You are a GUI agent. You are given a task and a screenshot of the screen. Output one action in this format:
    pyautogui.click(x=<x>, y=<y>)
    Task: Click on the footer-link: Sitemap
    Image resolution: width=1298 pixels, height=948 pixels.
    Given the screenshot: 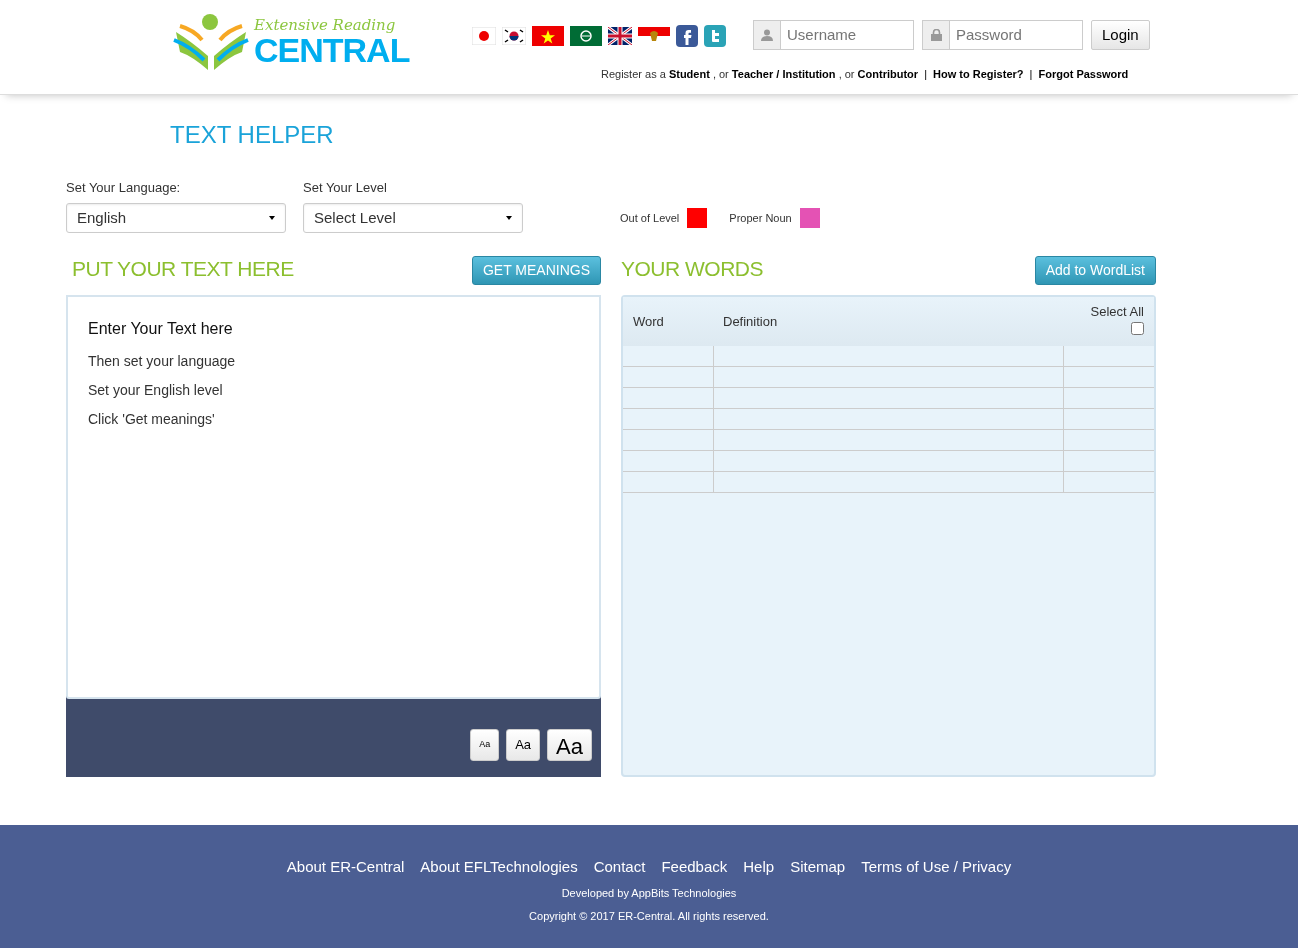 What is the action you would take?
    pyautogui.click(x=818, y=866)
    